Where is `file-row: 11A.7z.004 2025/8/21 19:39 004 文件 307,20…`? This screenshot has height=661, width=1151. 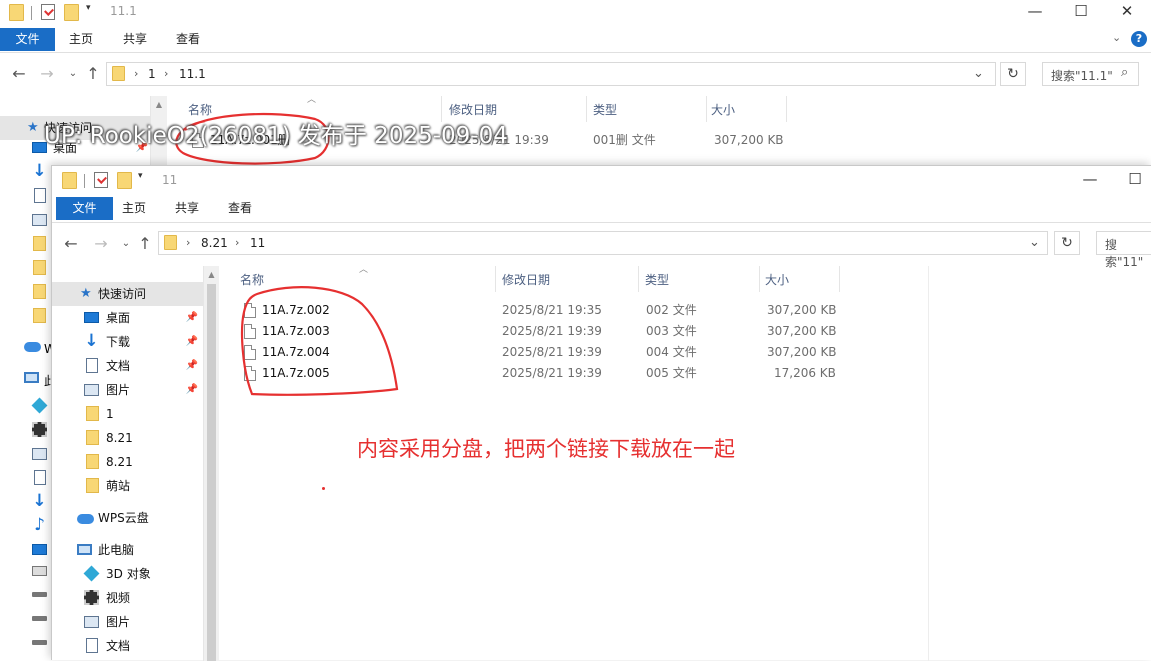 file-row: 11A.7z.004 2025/8/21 19:39 004 文件 307,20… is located at coordinates (601, 352).